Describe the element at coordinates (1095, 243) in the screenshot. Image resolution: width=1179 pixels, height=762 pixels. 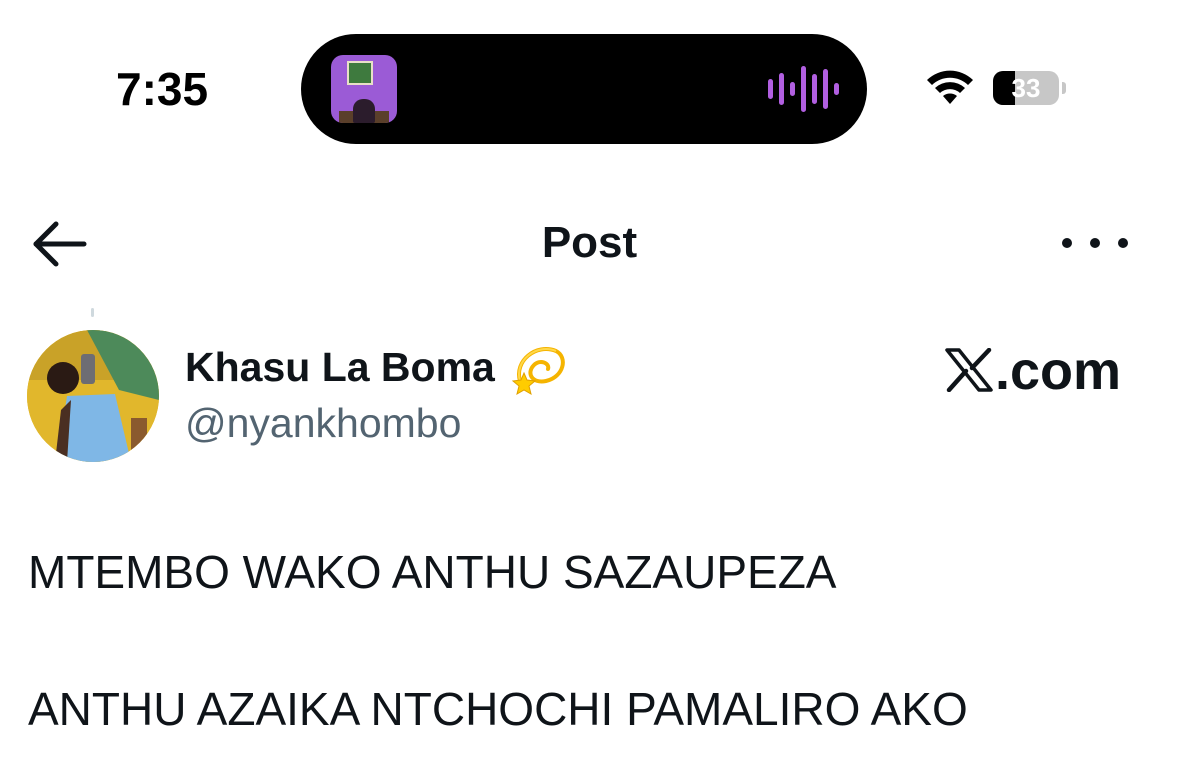
I see `more-options-icon` at that location.